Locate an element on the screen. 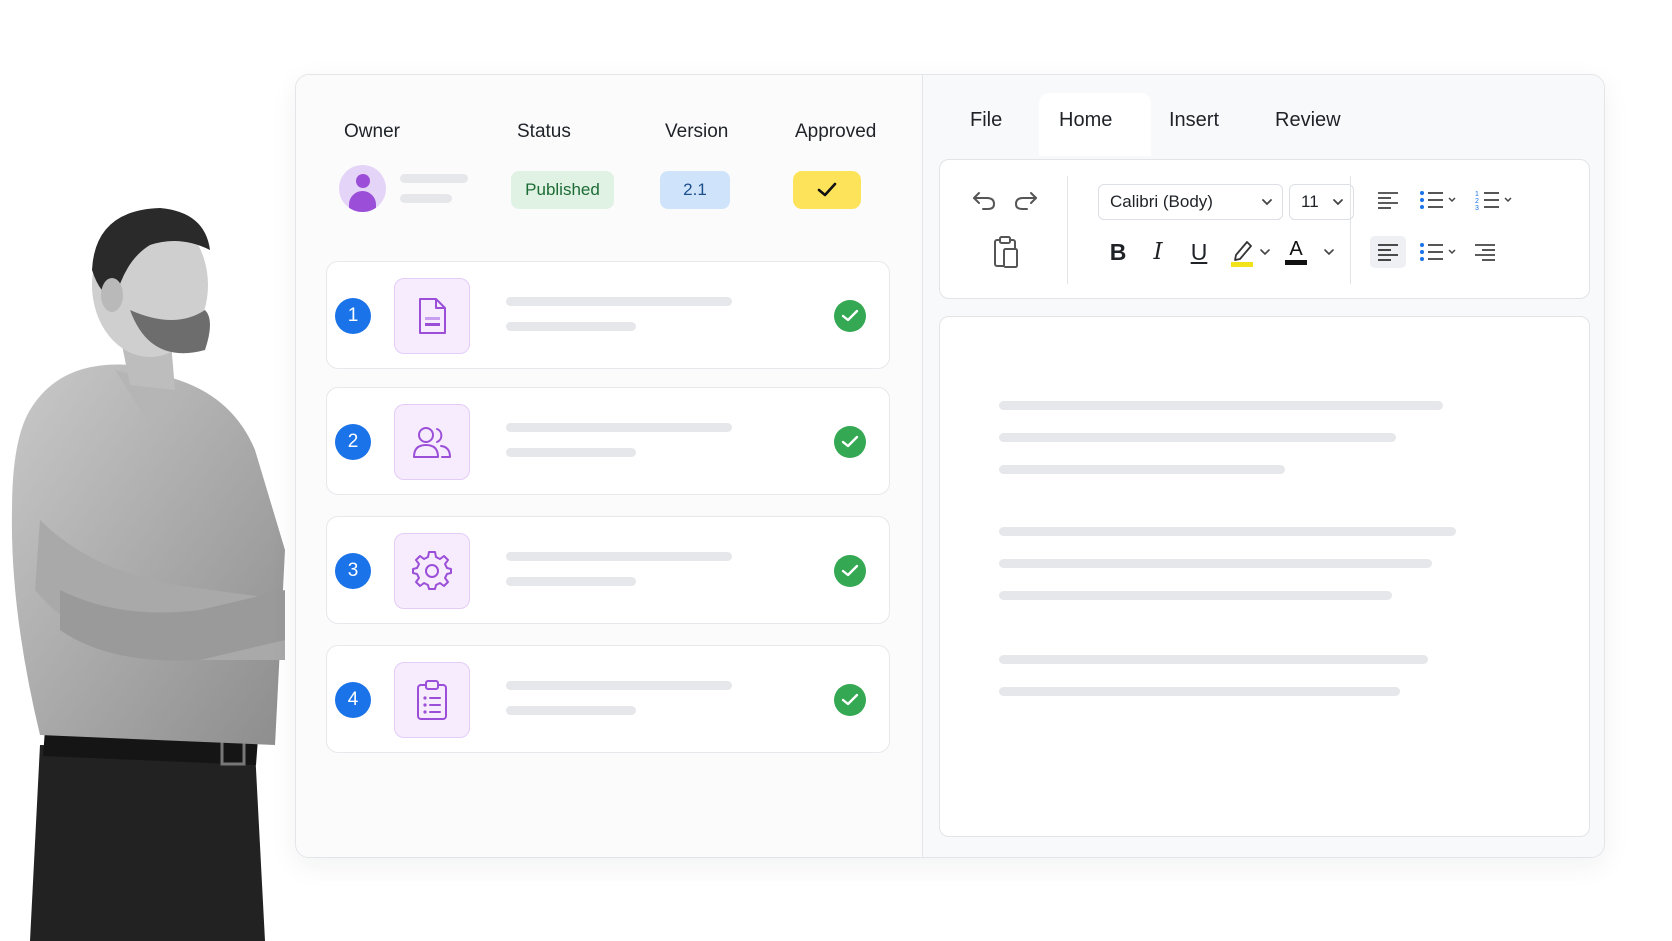  underline-button: U is located at coordinates (1199, 252).